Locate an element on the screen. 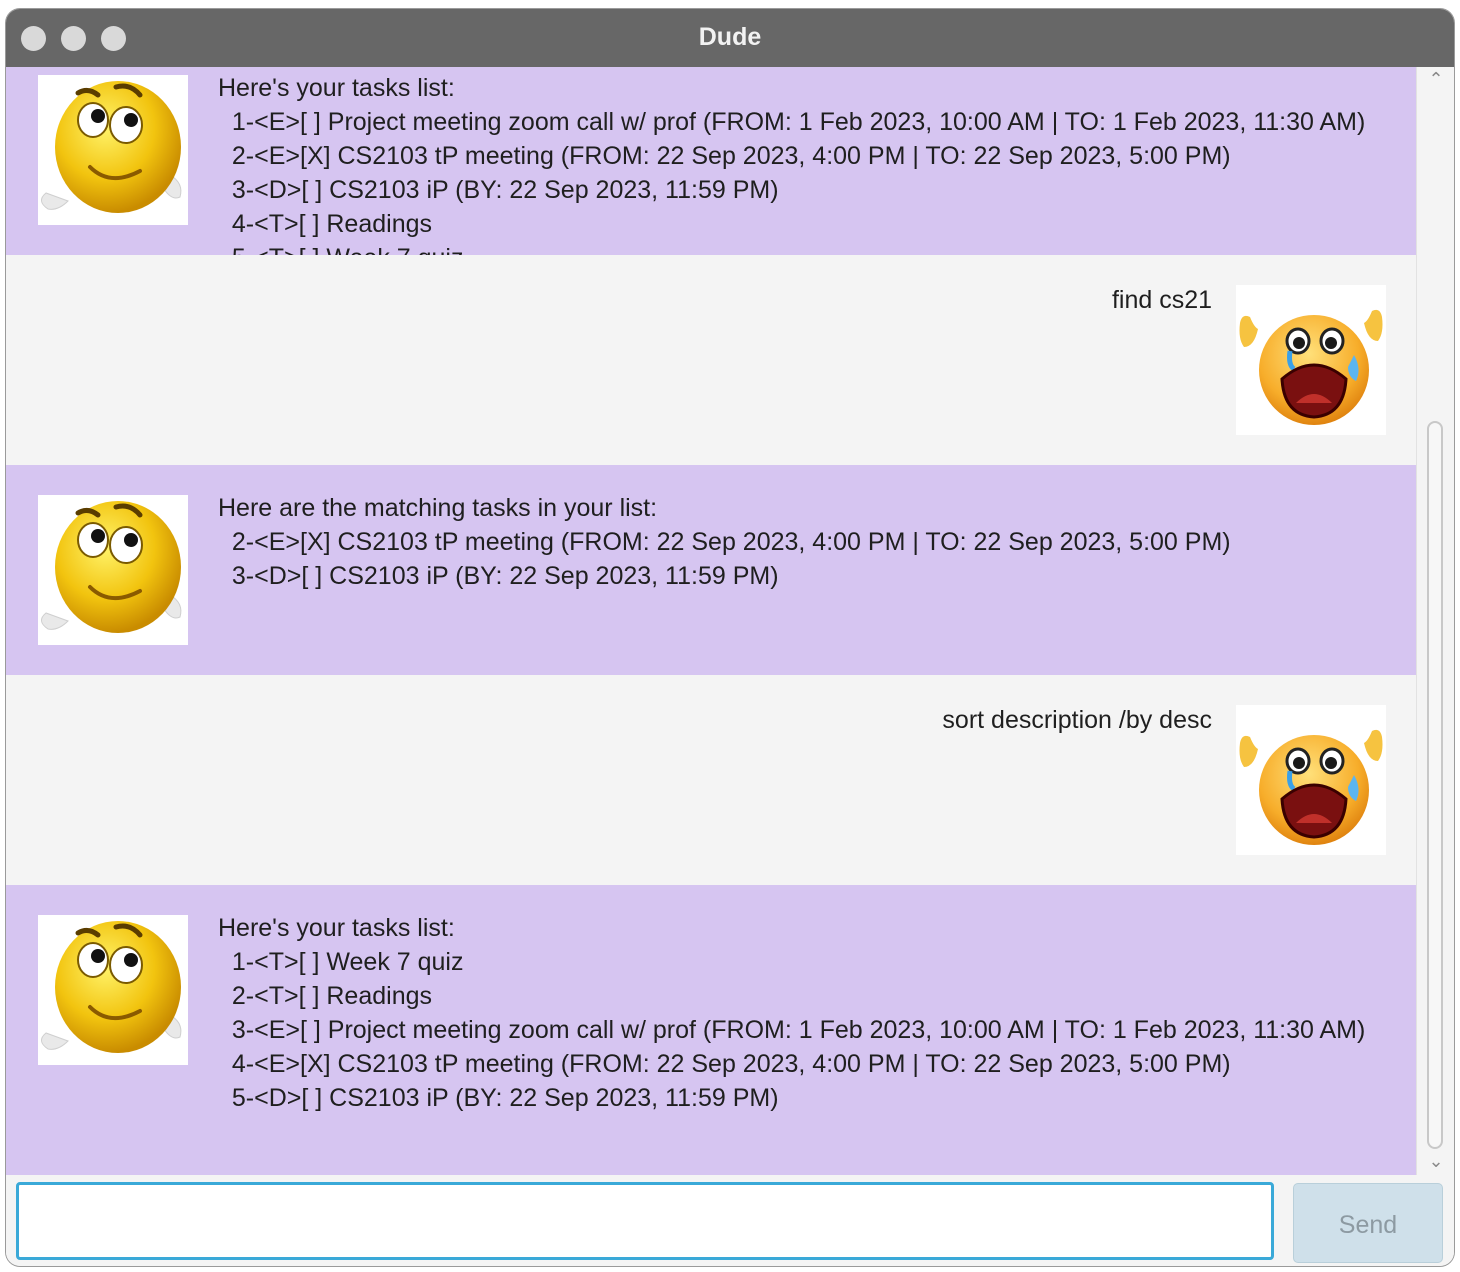 The height and width of the screenshot is (1272, 1460). user-message: sort description /by desc is located at coordinates (1077, 720).